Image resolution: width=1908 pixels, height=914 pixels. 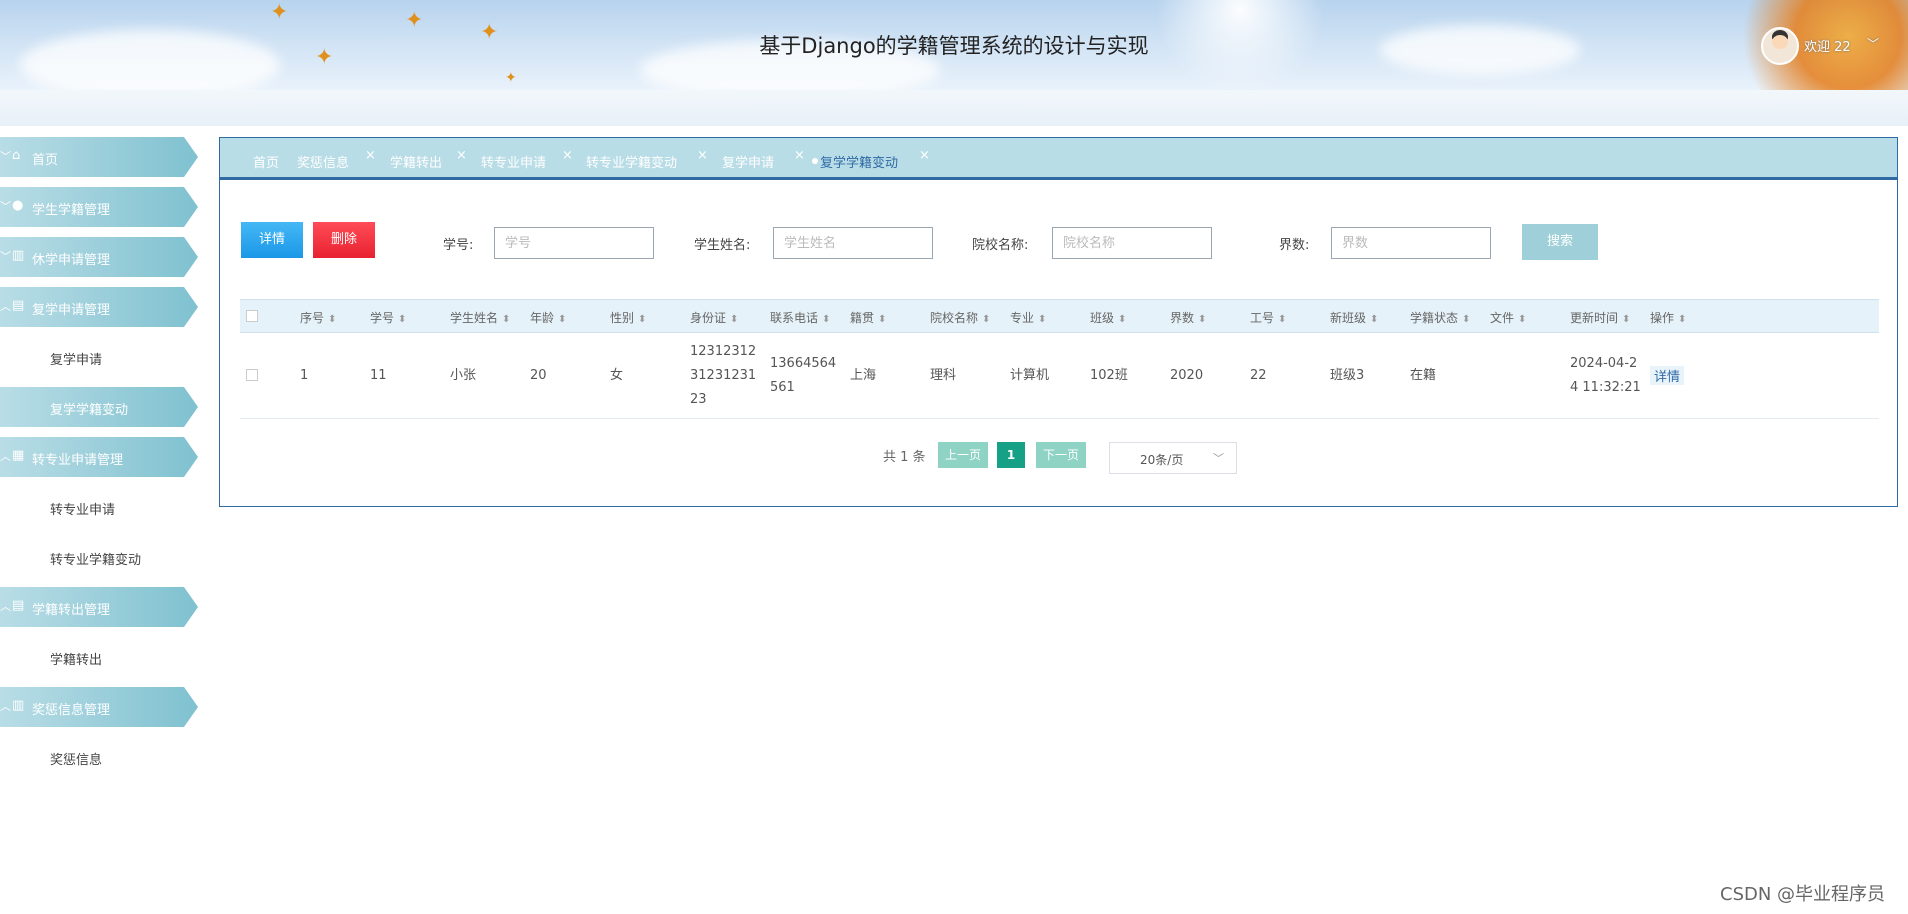 I want to click on sidebar-item-8: 转专业学籍变动, so click(x=100, y=557).